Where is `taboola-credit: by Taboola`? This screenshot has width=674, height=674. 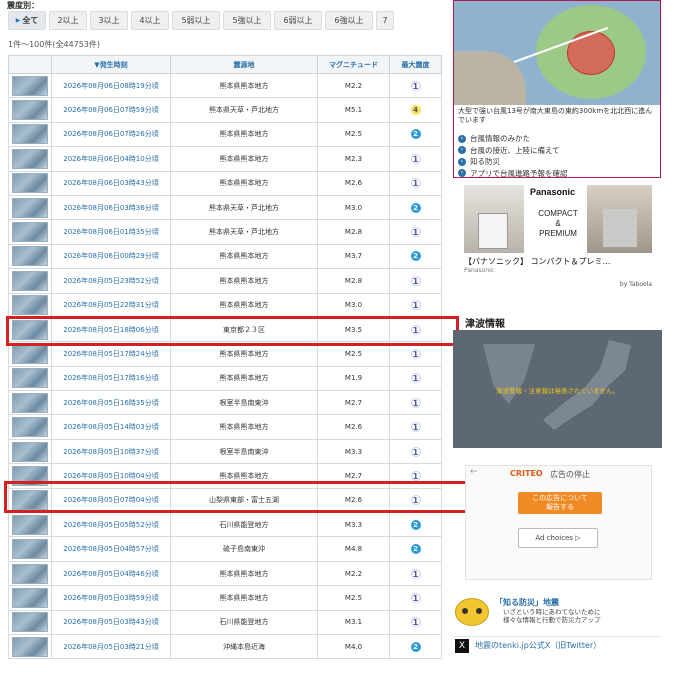
taboola-credit: by Taboola is located at coordinates (636, 284).